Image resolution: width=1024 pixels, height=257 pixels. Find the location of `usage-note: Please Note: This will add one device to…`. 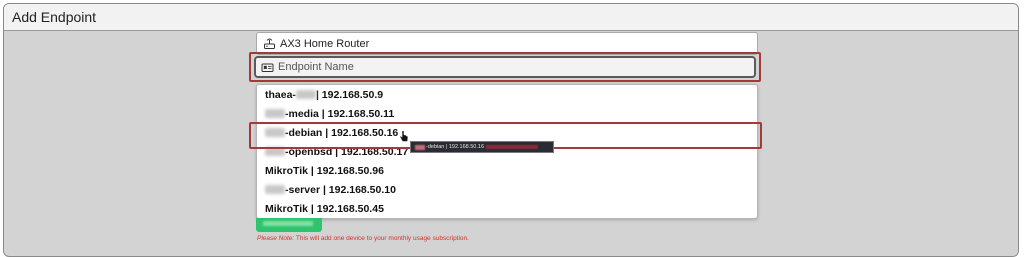

usage-note: Please Note: This will add one device to… is located at coordinates (363, 238).